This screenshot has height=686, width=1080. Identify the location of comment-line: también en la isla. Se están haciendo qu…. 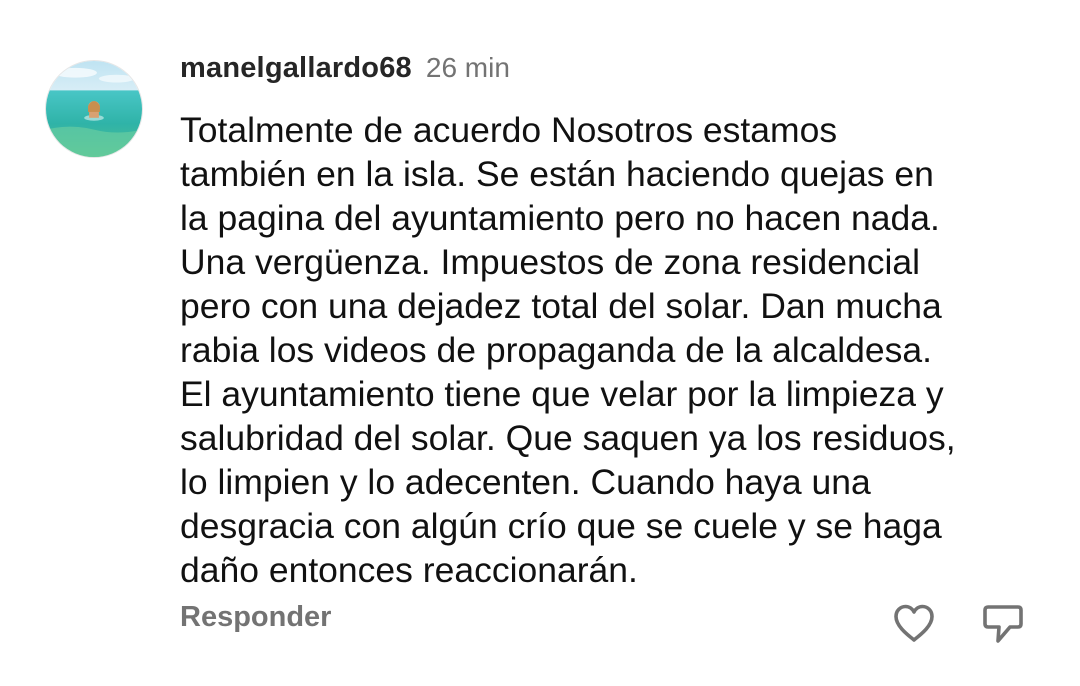
(557, 174).